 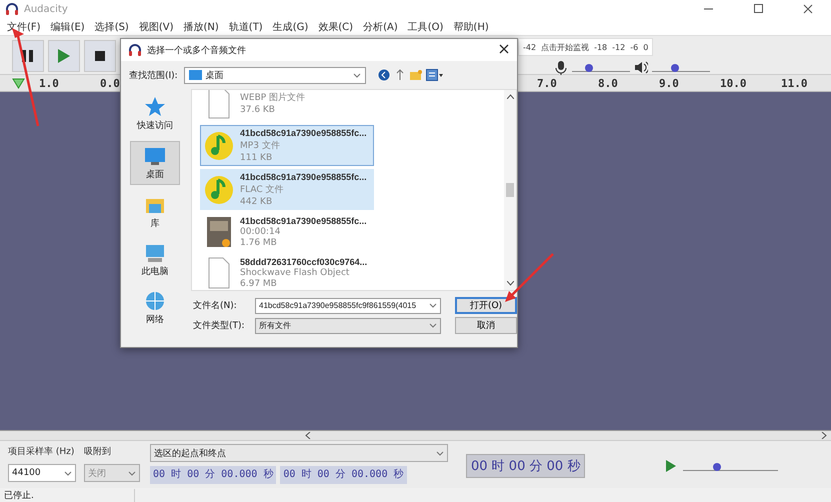 What do you see at coordinates (259, 243) in the screenshot?
I see `file-size: 1.76 MB` at bounding box center [259, 243].